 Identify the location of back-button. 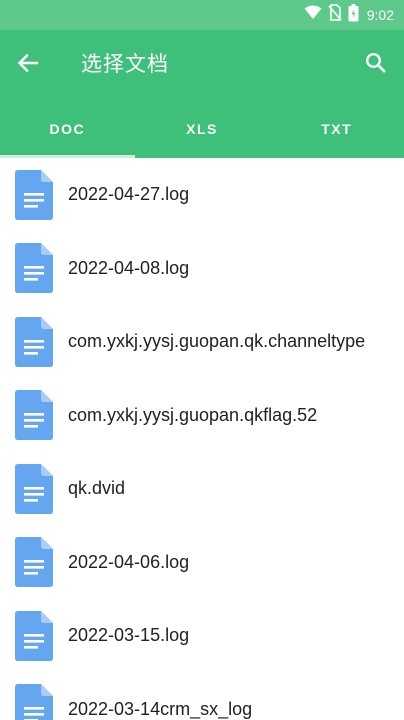
(28, 65).